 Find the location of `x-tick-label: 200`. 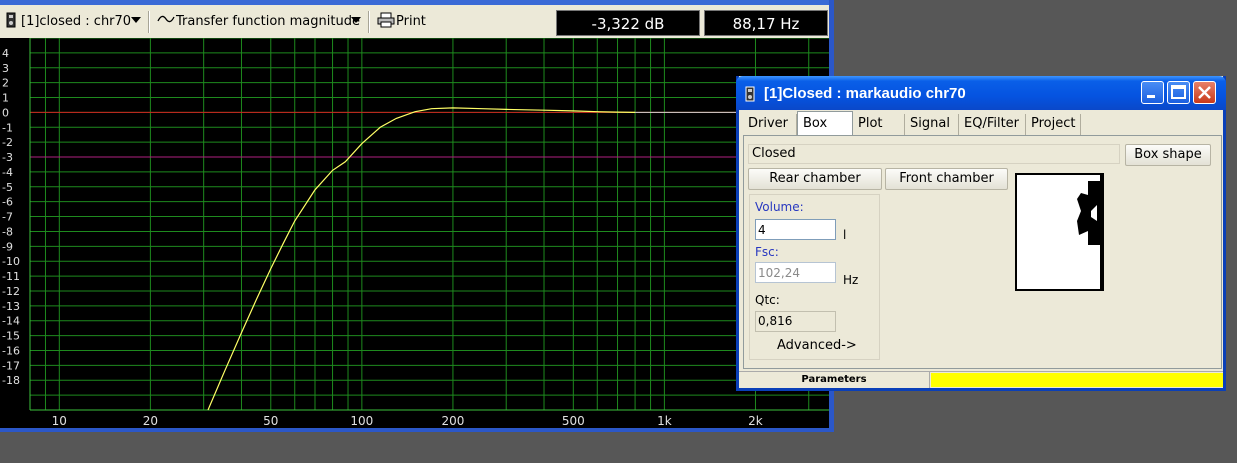

x-tick-label: 200 is located at coordinates (452, 421).